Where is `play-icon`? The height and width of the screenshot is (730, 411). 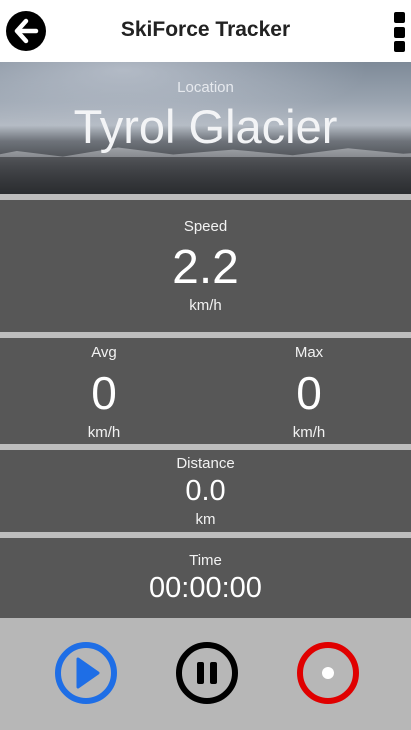
play-icon is located at coordinates (88, 673).